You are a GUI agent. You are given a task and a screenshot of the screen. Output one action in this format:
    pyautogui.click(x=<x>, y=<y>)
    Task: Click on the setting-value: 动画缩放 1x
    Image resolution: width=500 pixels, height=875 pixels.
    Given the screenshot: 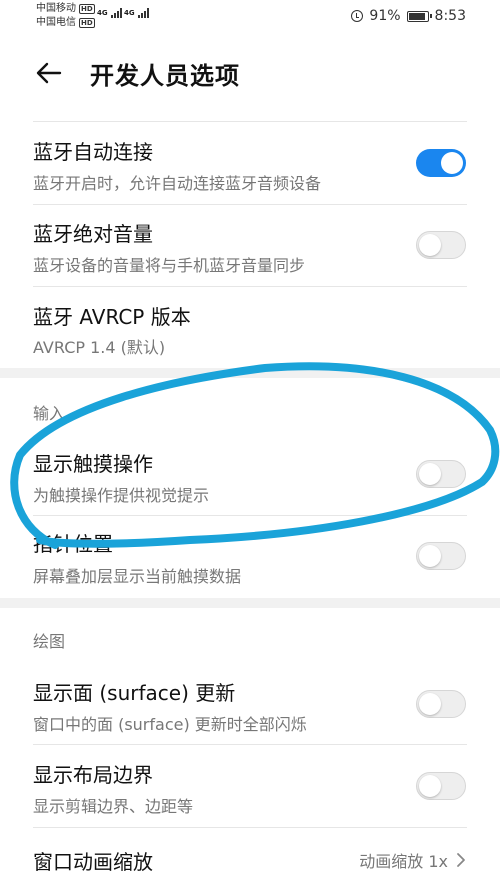 What is the action you would take?
    pyautogui.click(x=412, y=860)
    